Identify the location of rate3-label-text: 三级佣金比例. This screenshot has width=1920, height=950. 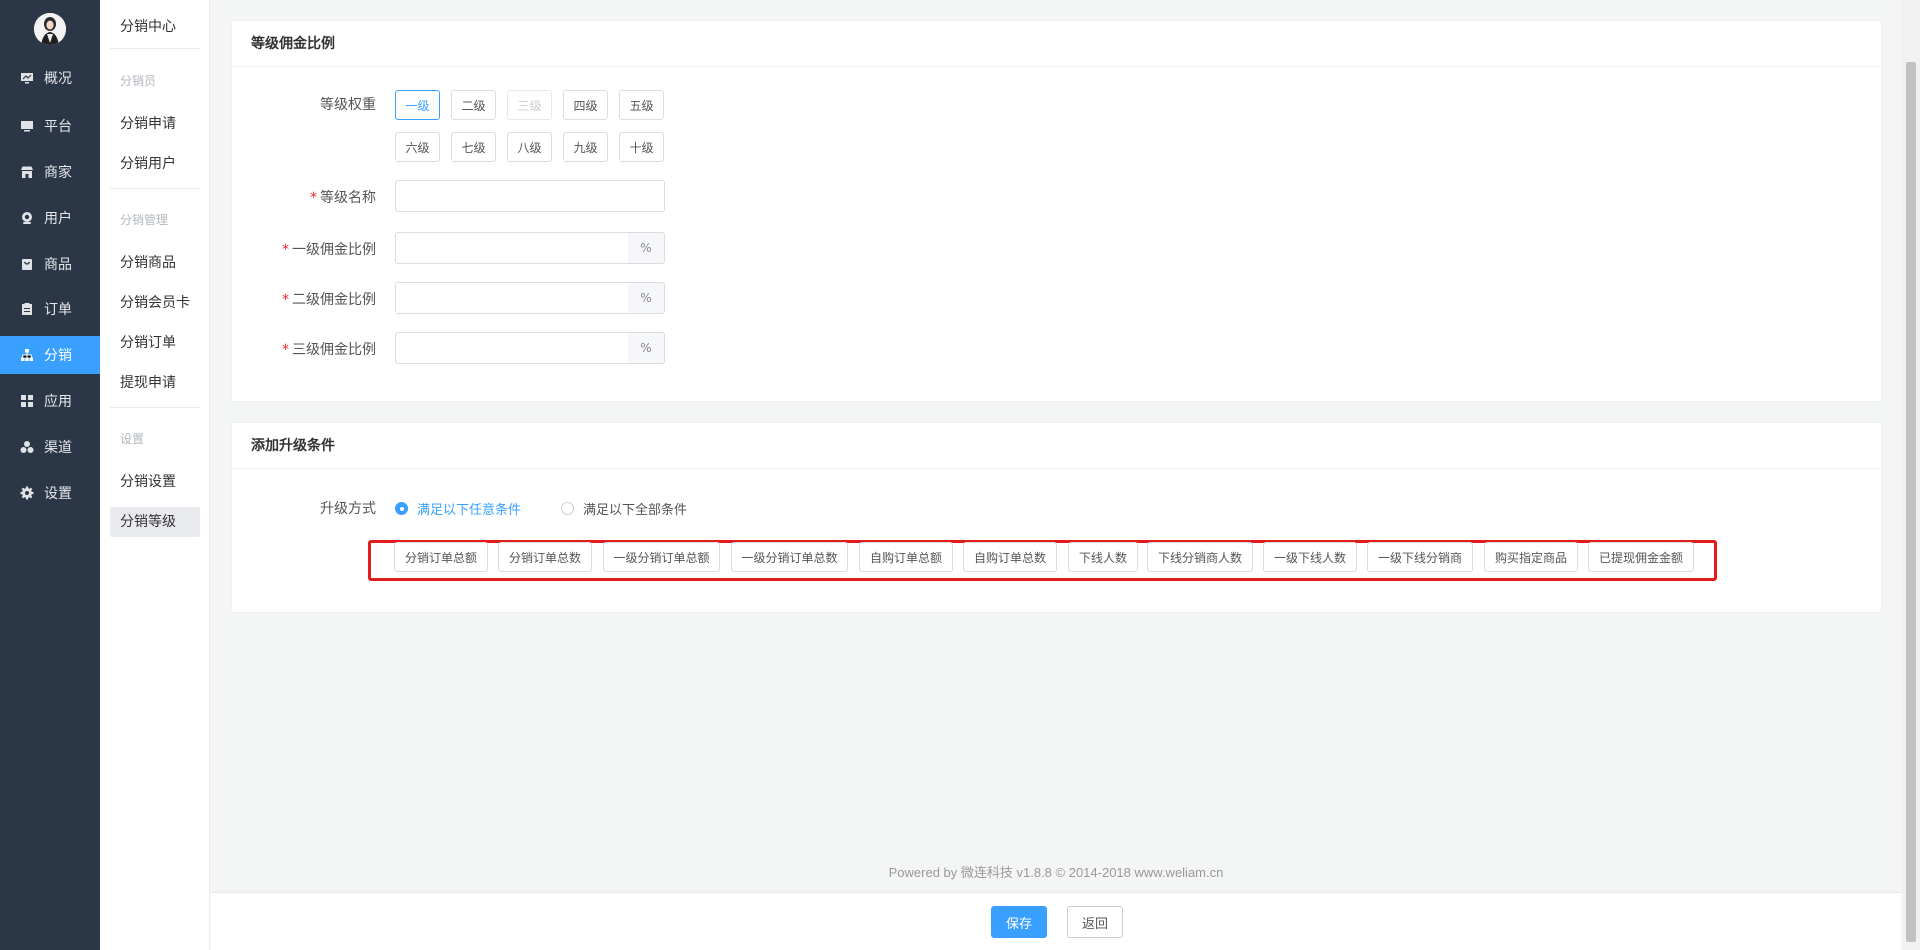
(334, 350).